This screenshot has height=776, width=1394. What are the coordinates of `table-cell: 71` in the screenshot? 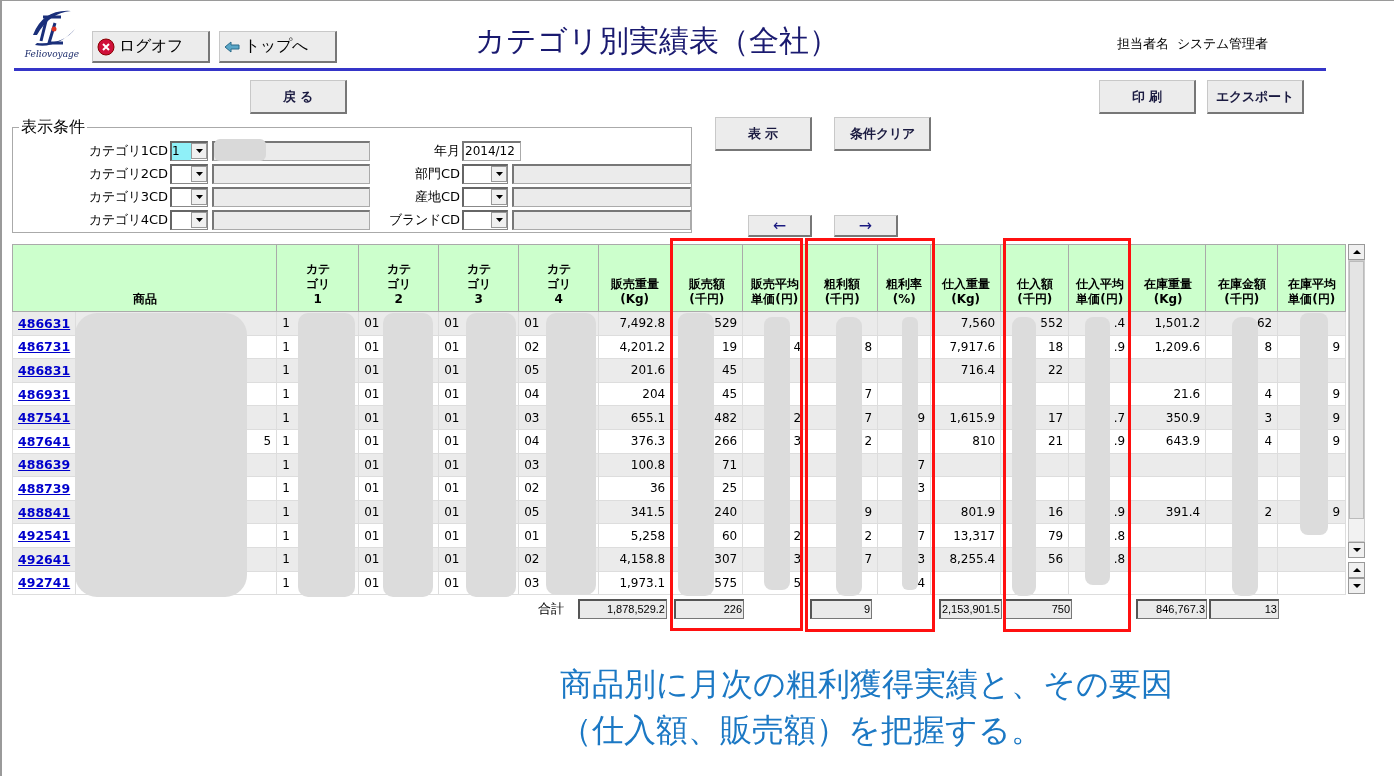 It's located at (729, 464).